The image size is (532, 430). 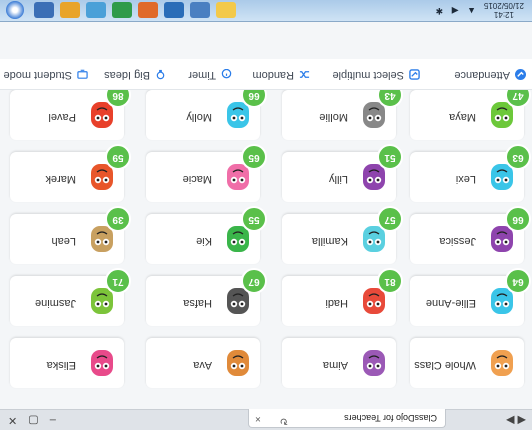 What do you see at coordinates (44, 10) in the screenshot?
I see `explorer-icon` at bounding box center [44, 10].